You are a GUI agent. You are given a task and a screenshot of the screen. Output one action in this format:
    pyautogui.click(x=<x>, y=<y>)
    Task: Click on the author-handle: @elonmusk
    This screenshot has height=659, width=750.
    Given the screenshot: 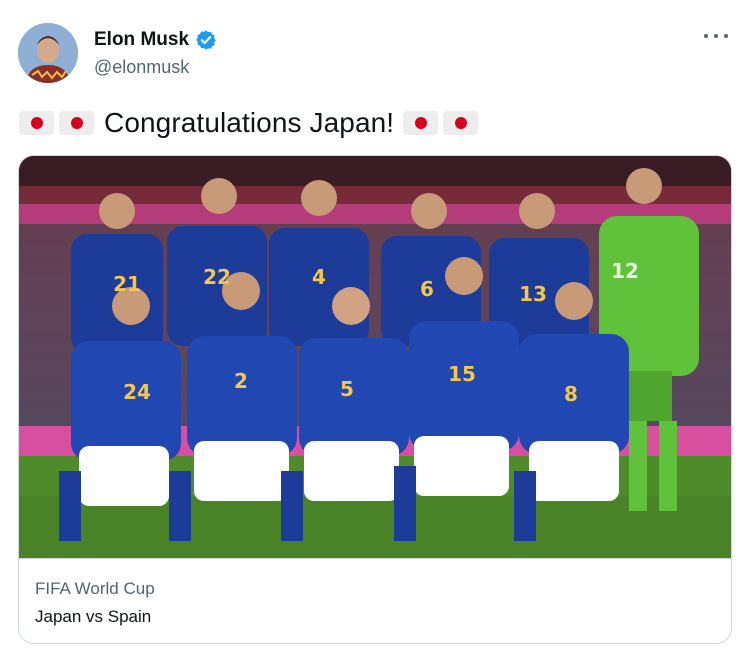 What is the action you would take?
    pyautogui.click(x=155, y=67)
    